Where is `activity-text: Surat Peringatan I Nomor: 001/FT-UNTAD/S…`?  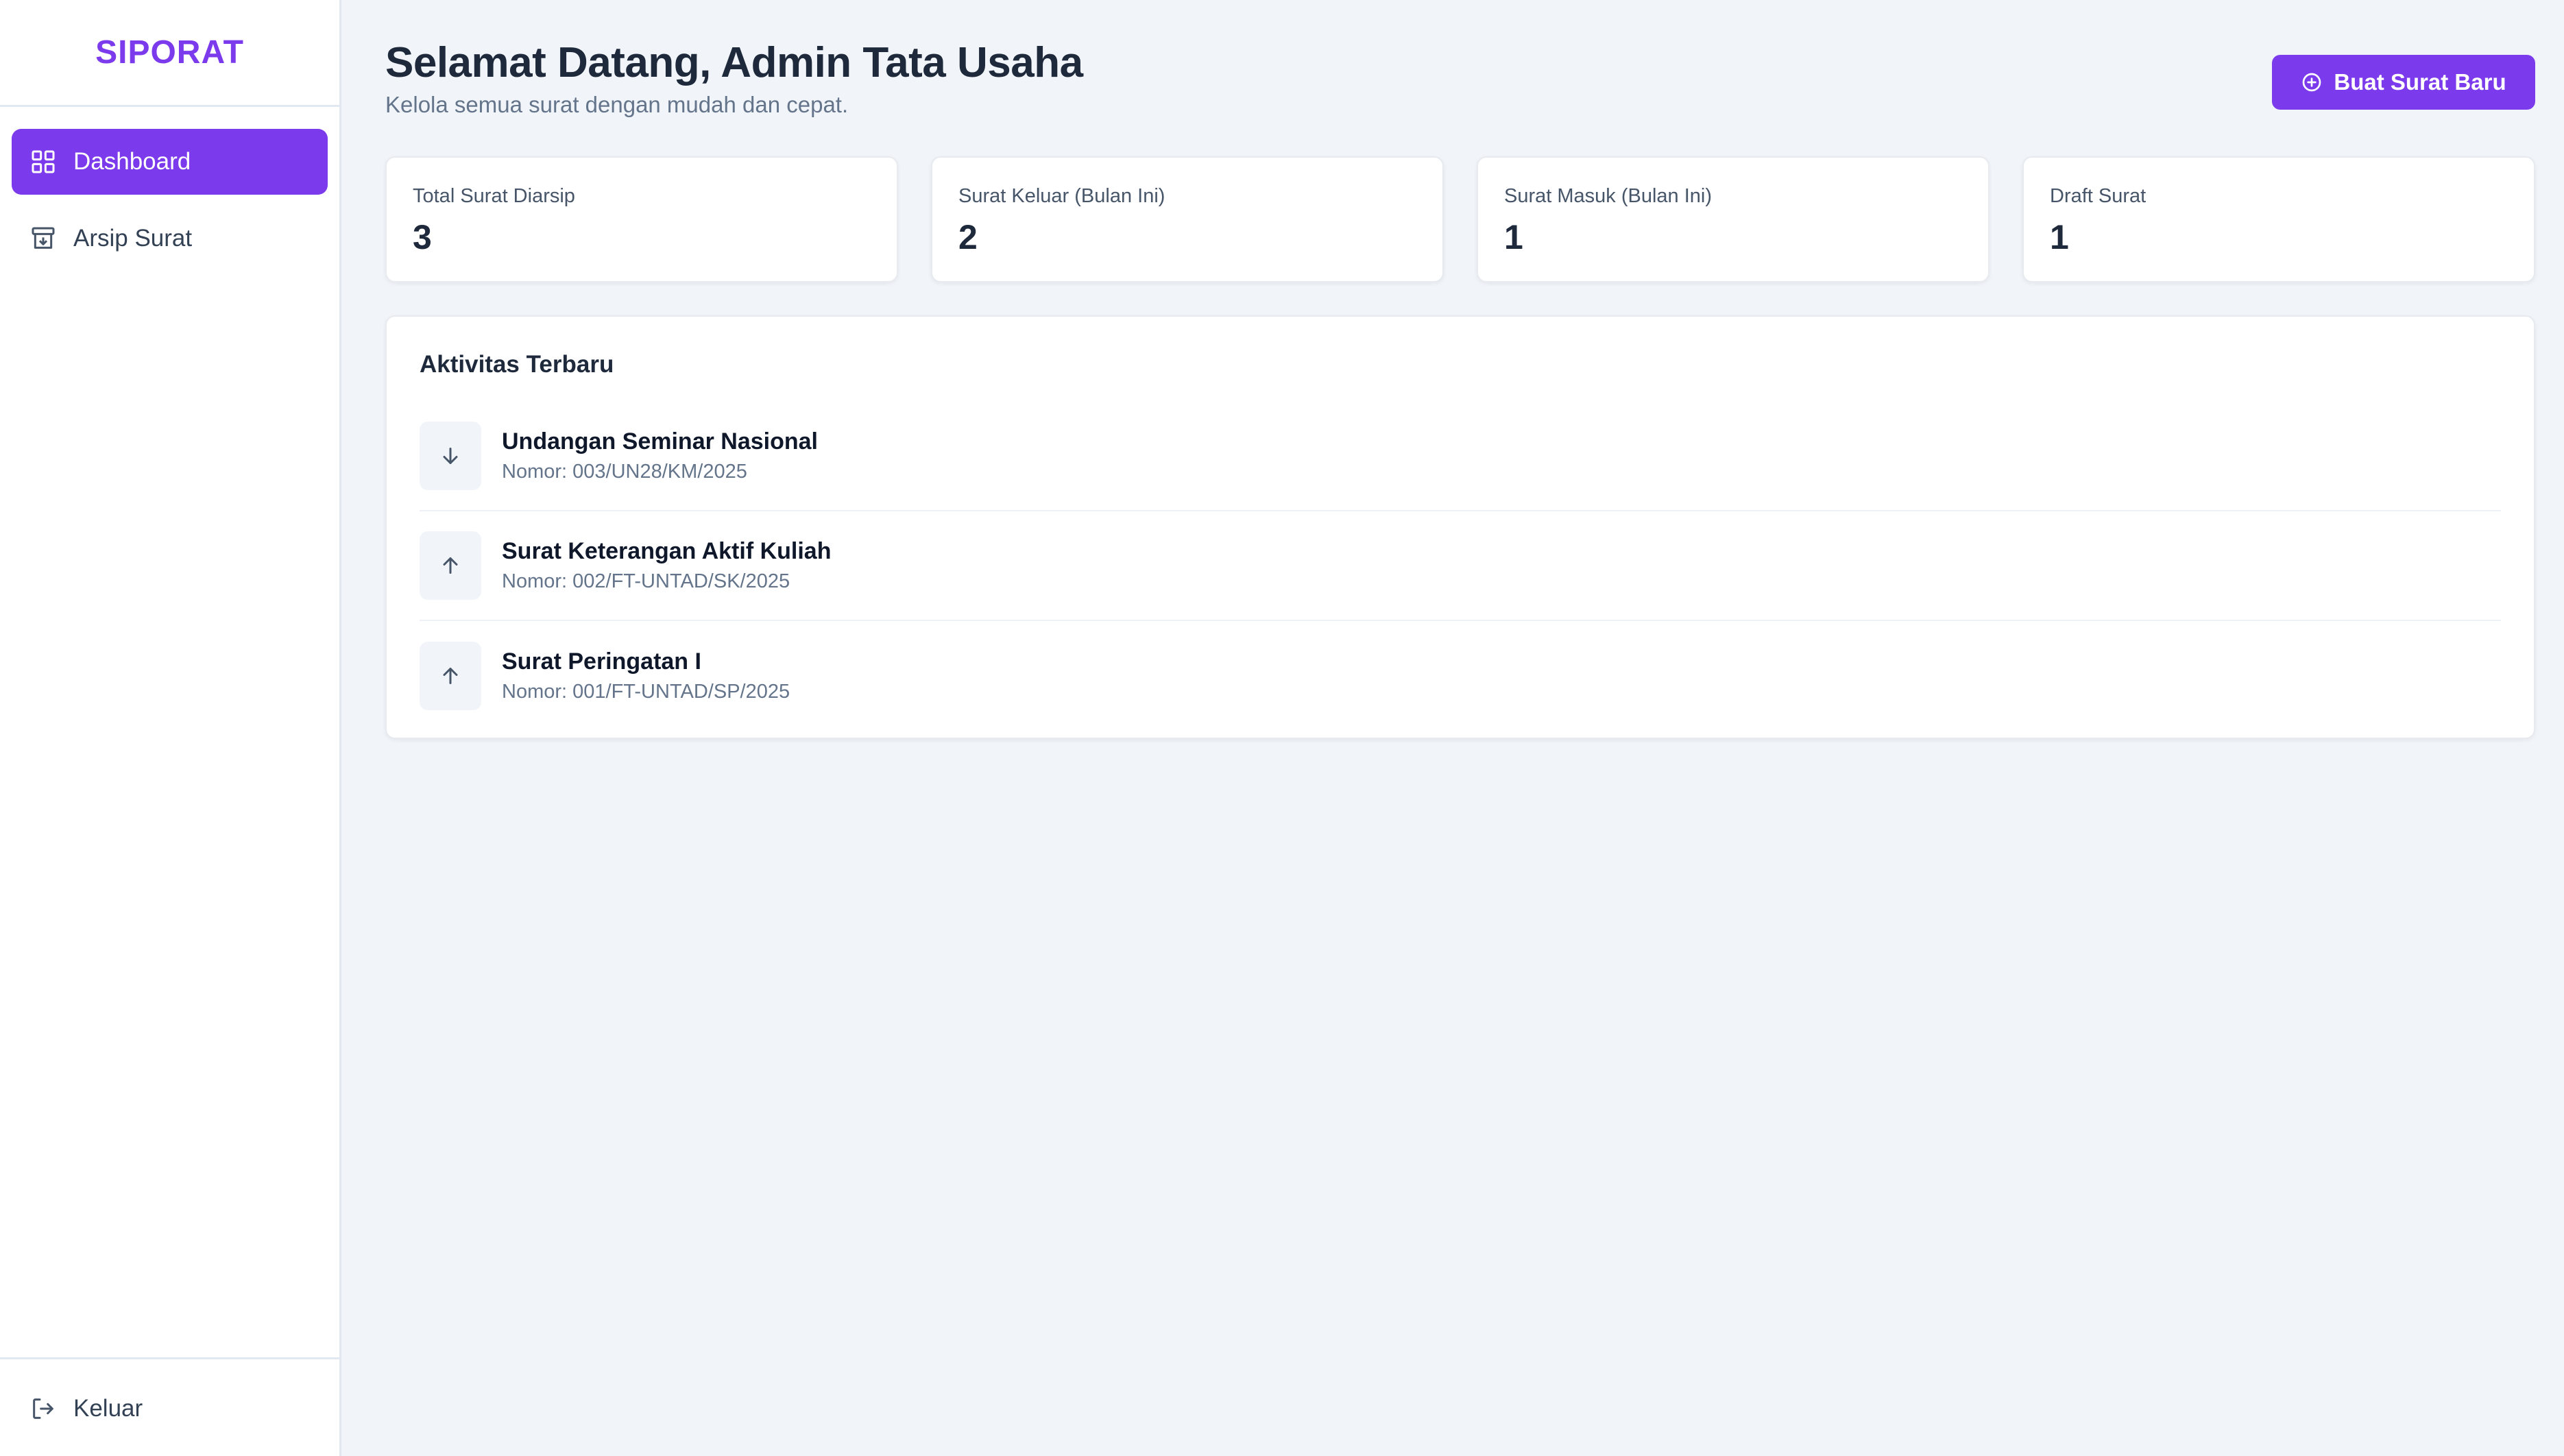
activity-text: Surat Peringatan I Nomor: 001/FT-UNTAD/S… is located at coordinates (646, 675).